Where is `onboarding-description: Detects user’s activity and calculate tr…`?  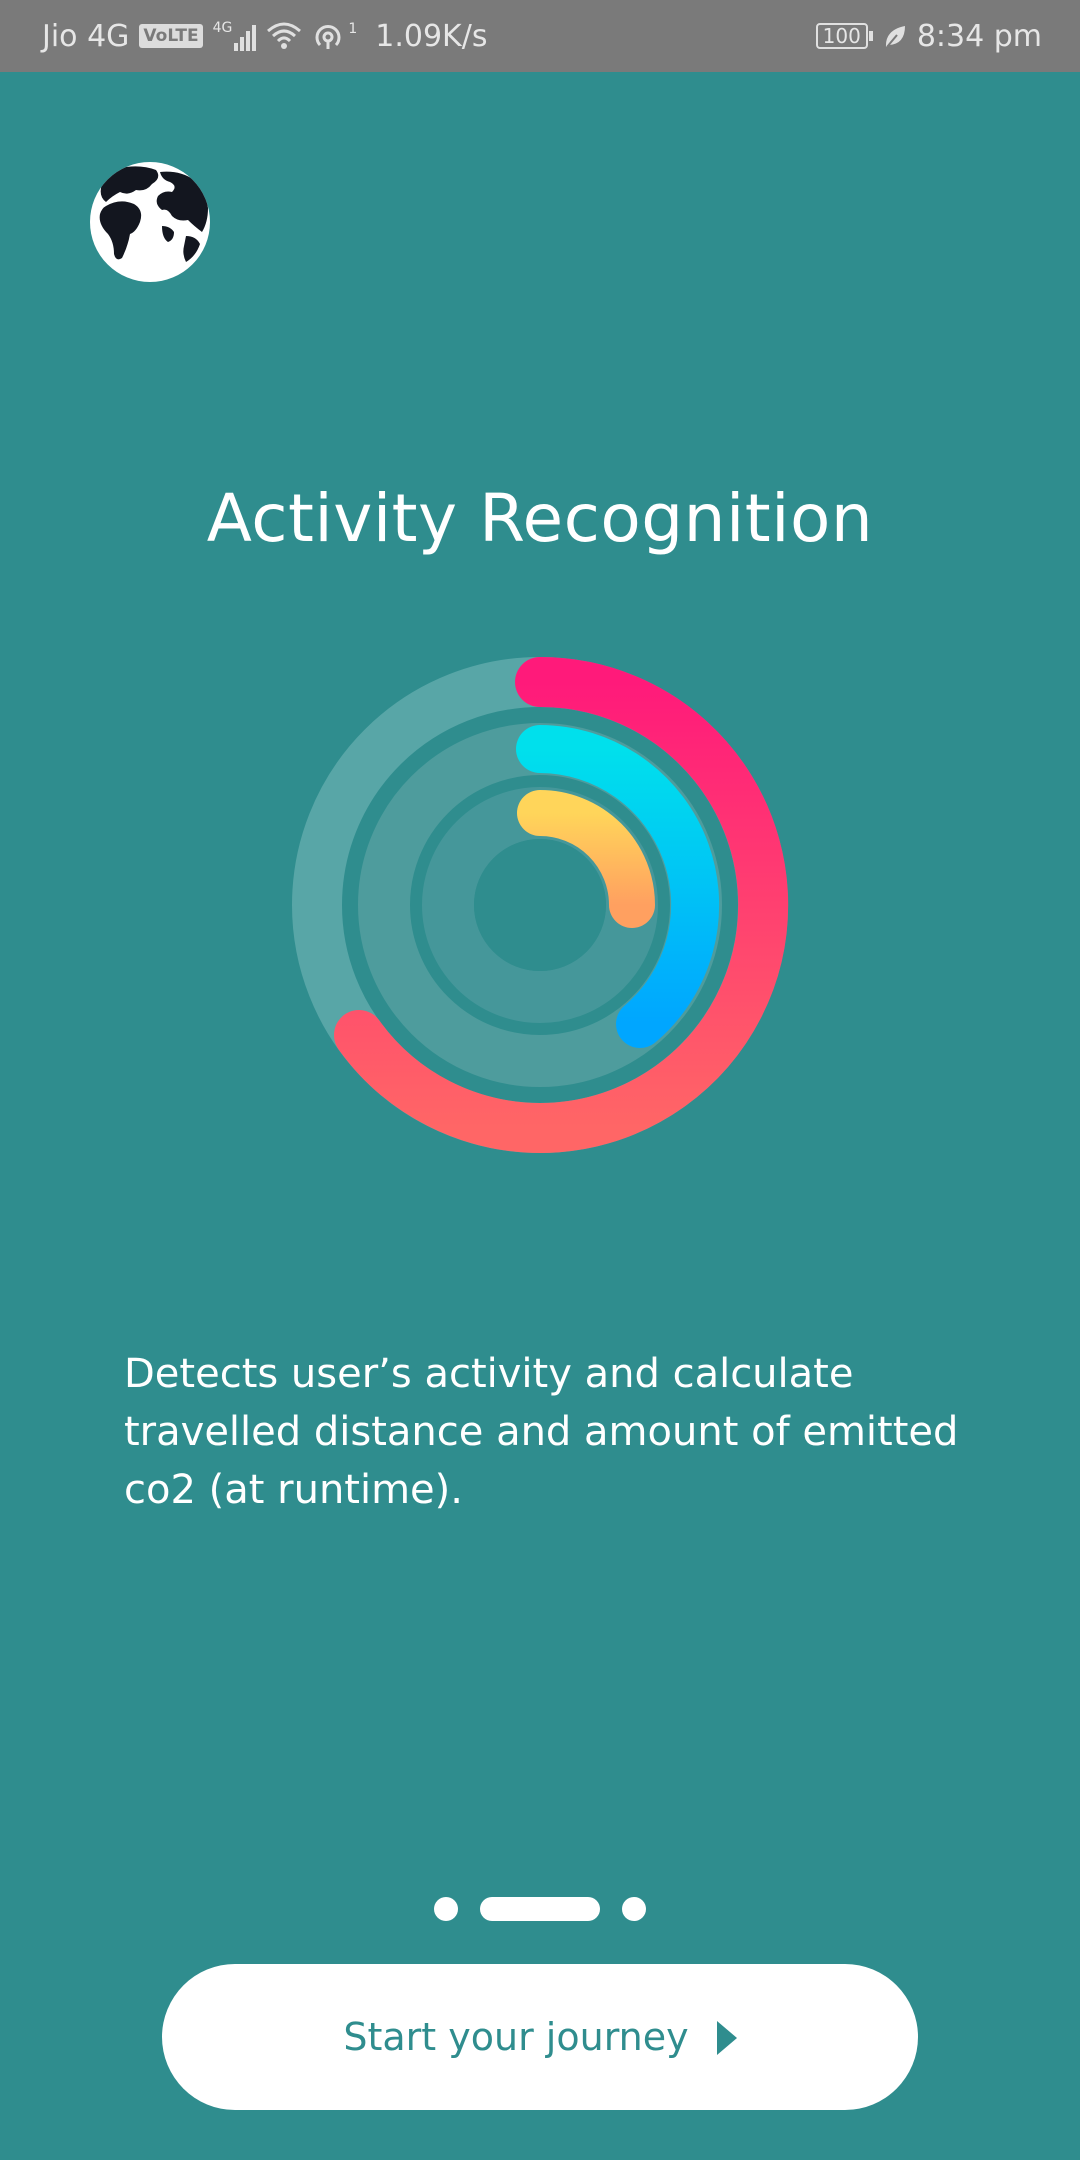 onboarding-description: Detects user’s activity and calculate tr… is located at coordinates (541, 1432).